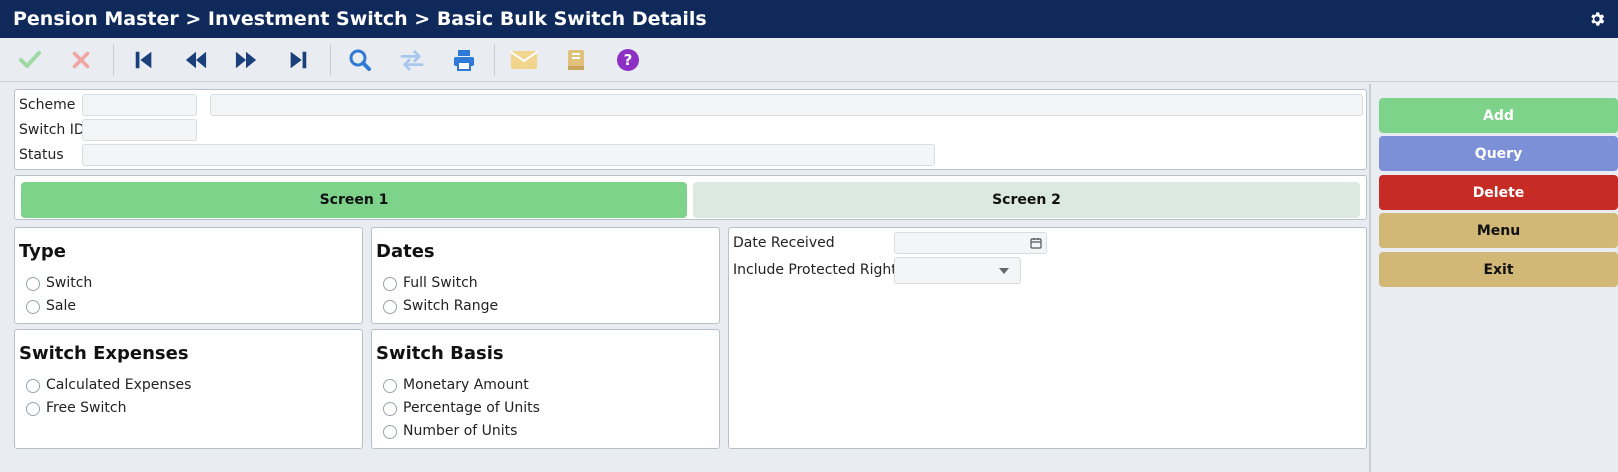 The width and height of the screenshot is (1618, 472). I want to click on switch-range-radio, so click(390, 307).